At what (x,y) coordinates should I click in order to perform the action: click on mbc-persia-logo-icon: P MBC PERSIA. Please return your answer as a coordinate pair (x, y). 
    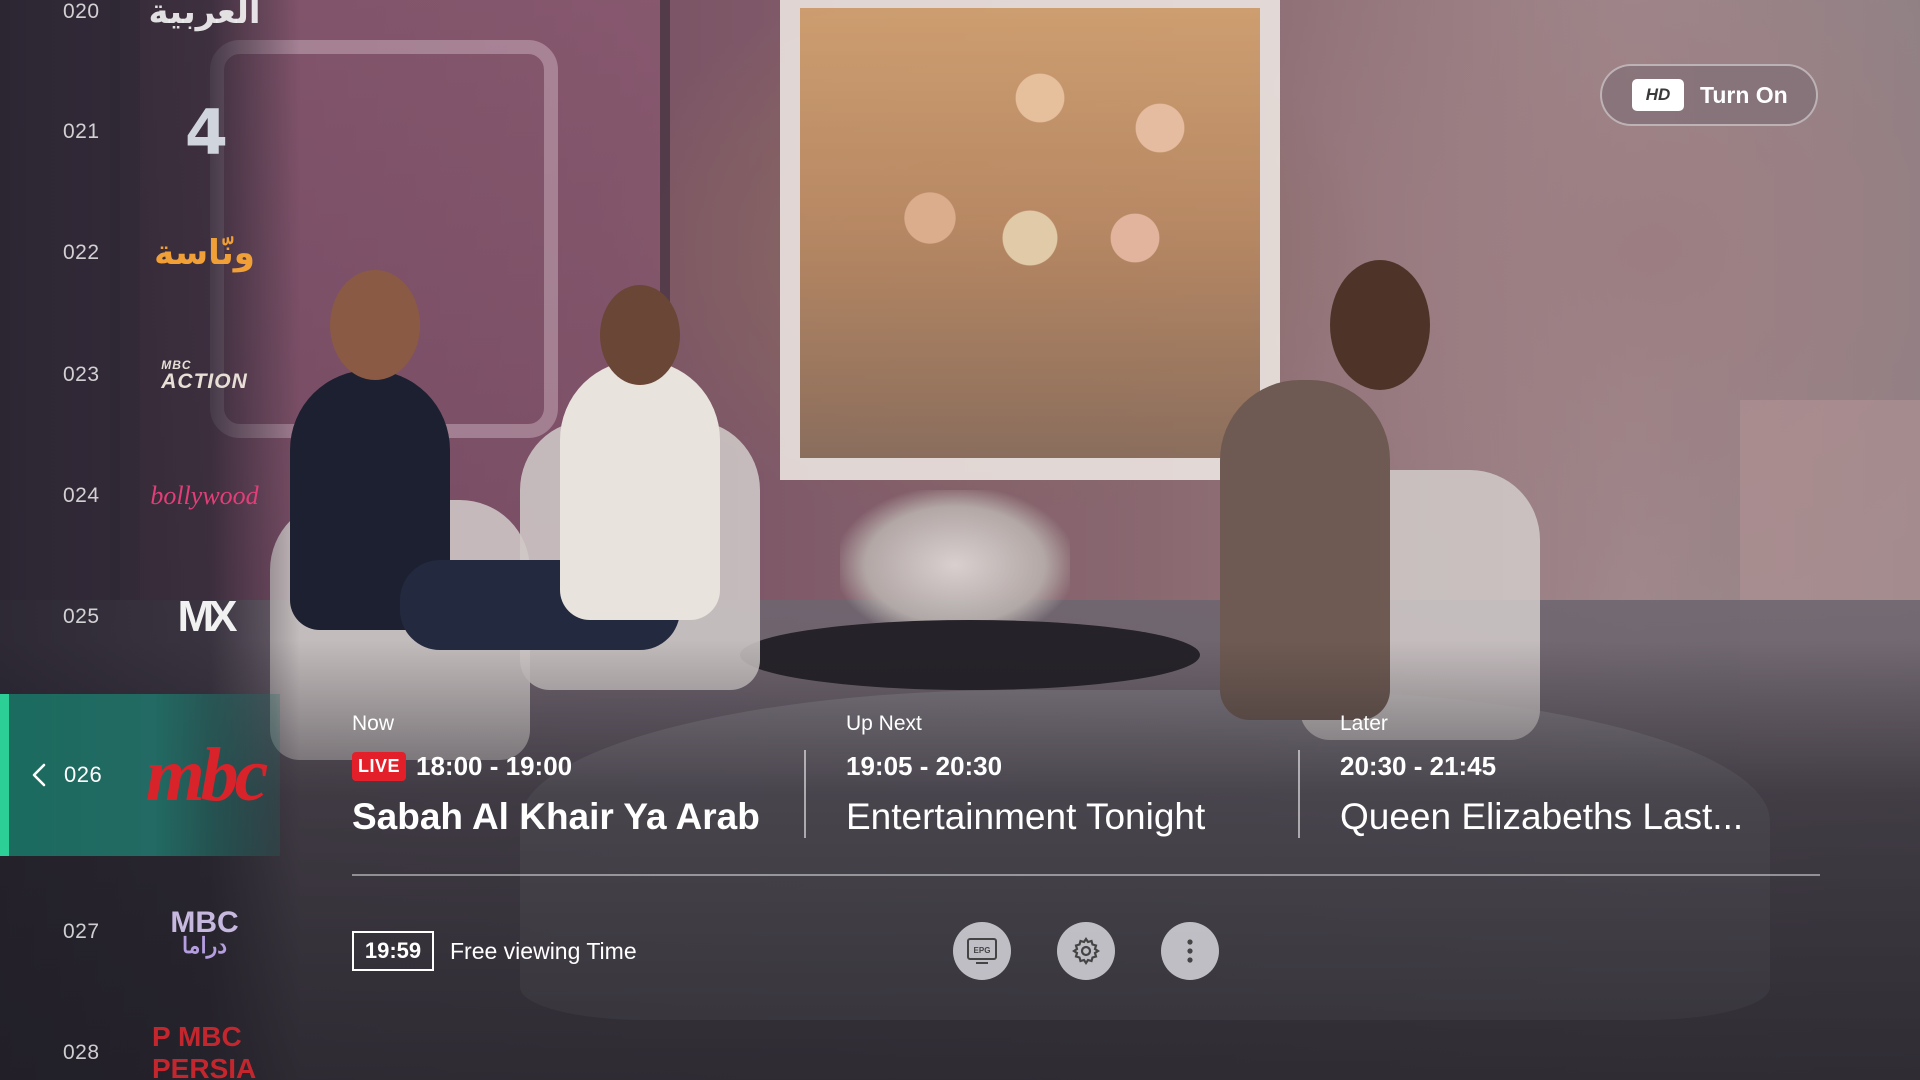
    Looking at the image, I should click on (204, 1050).